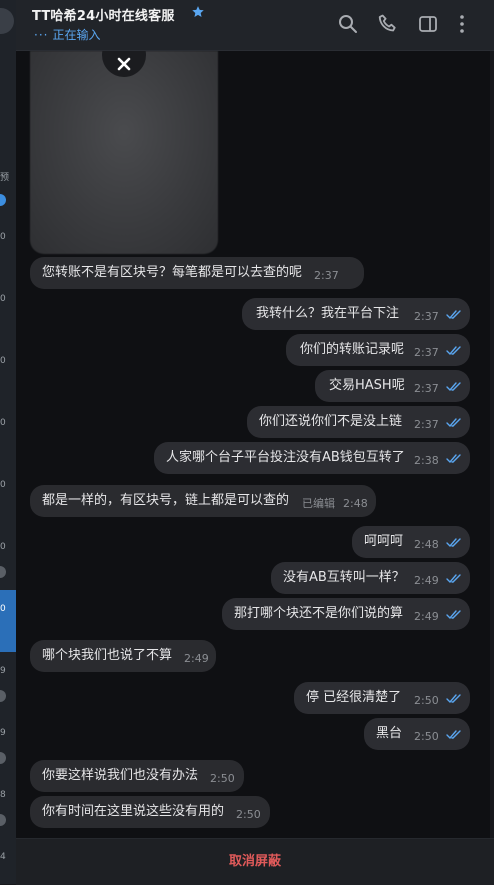 Image resolution: width=494 pixels, height=885 pixels. Describe the element at coordinates (76, 35) in the screenshot. I see `typing-text: 正在输入` at that location.